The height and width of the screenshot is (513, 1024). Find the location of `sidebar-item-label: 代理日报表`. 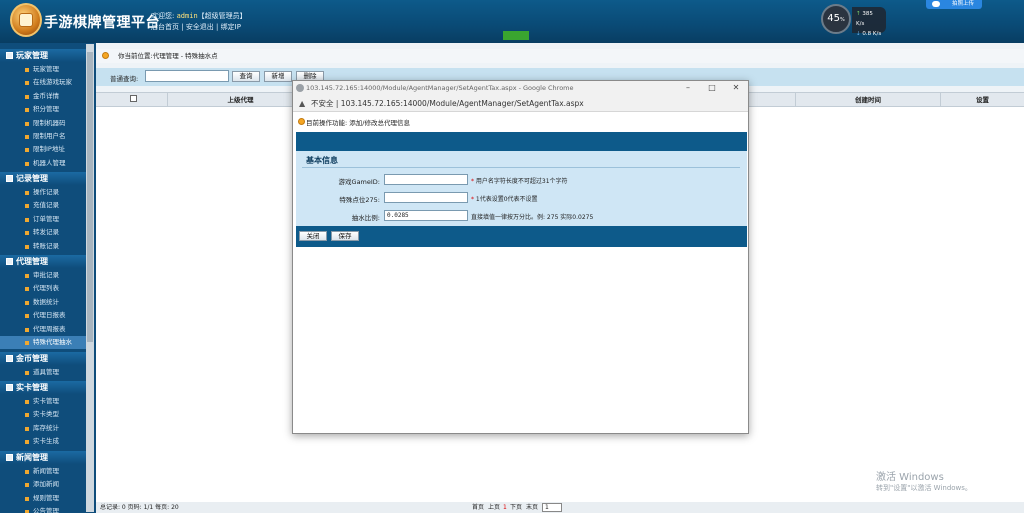

sidebar-item-label: 代理日报表 is located at coordinates (49, 315).